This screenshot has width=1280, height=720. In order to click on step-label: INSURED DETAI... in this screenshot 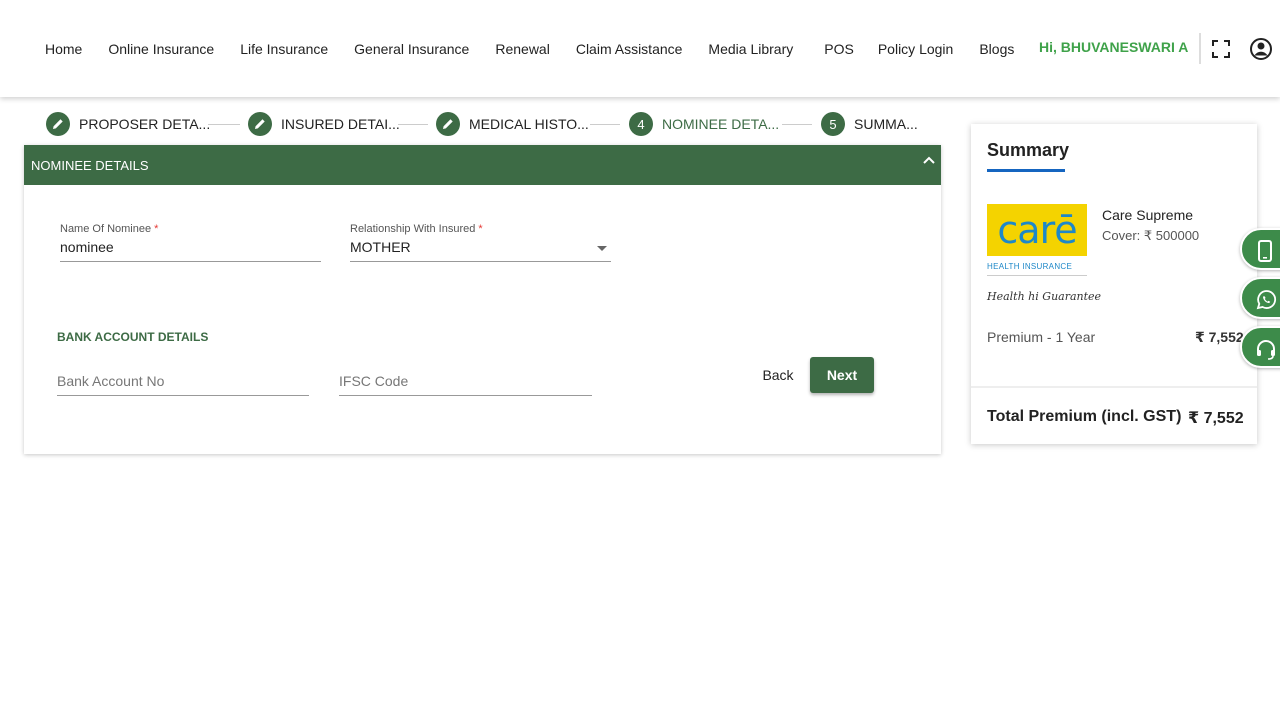, I will do `click(340, 124)`.